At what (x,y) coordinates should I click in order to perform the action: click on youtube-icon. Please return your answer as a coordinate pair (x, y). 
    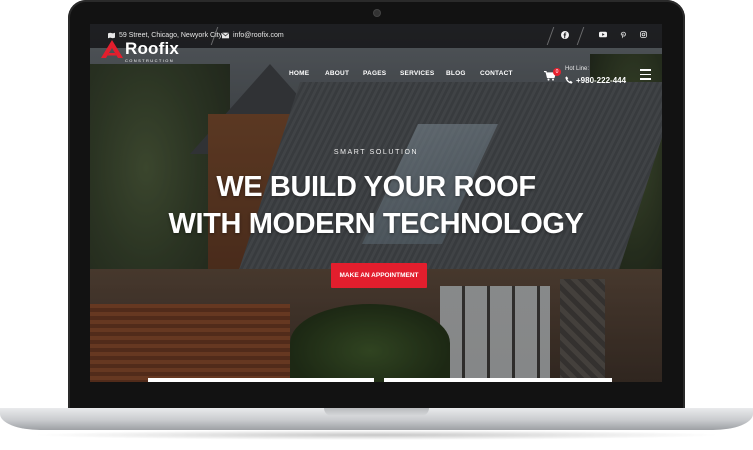
    Looking at the image, I should click on (603, 36).